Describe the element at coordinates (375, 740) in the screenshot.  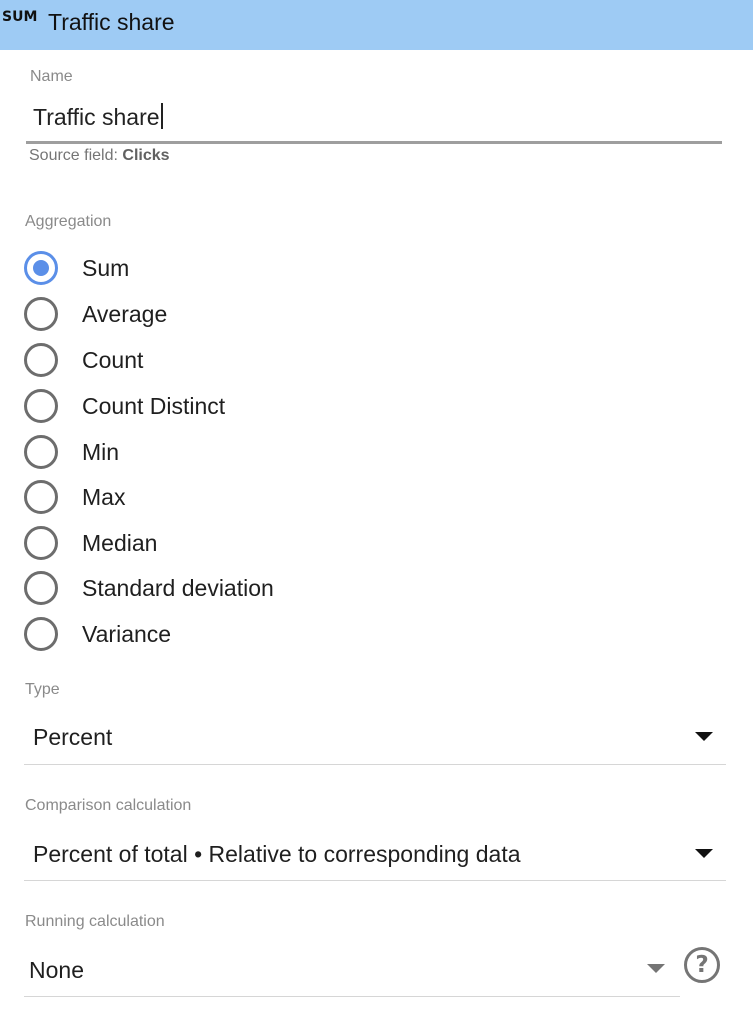
I see `type-select: Percent` at that location.